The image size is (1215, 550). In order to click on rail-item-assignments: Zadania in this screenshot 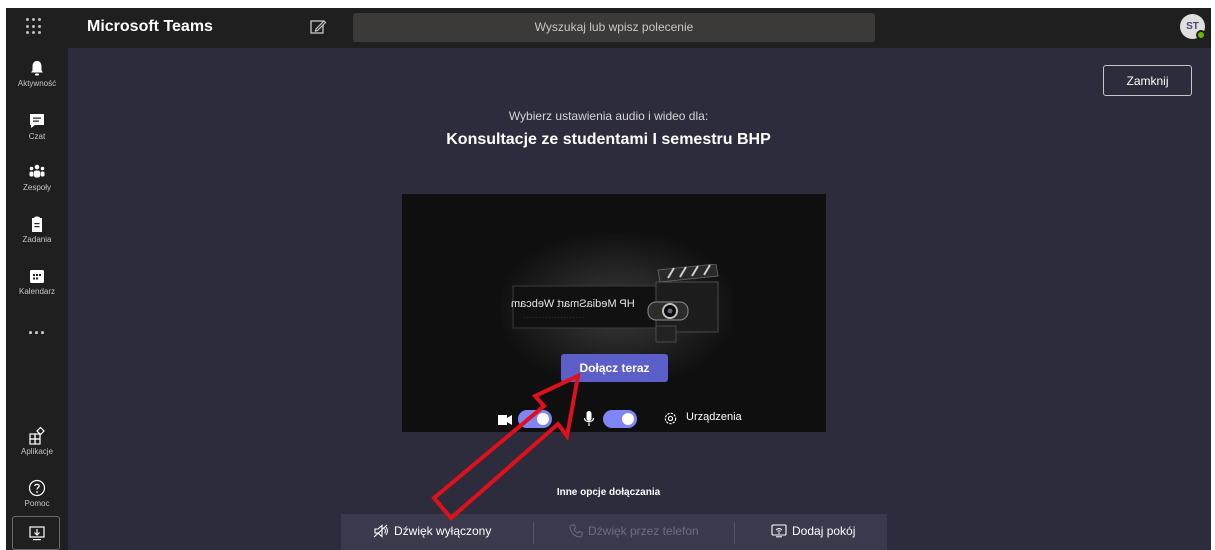, I will do `click(37, 231)`.